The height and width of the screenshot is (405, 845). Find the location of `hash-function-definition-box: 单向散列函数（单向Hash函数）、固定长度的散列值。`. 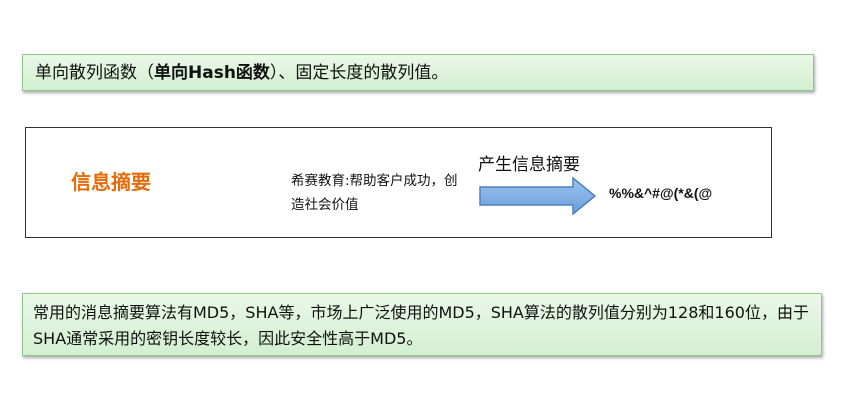

hash-function-definition-box: 单向散列函数（单向Hash函数）、固定长度的散列值。 is located at coordinates (418, 72).